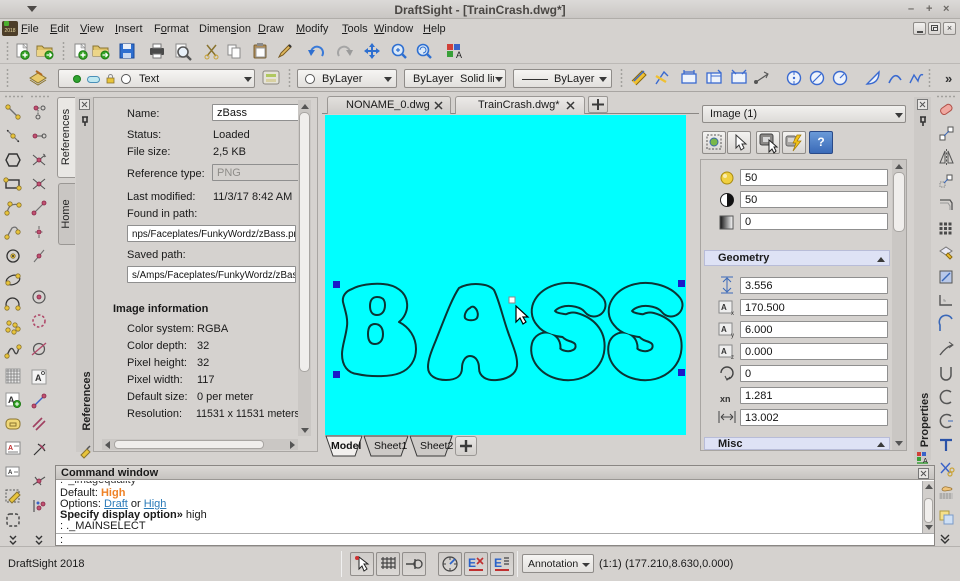  I want to click on svg-text: y, so click(732, 336).